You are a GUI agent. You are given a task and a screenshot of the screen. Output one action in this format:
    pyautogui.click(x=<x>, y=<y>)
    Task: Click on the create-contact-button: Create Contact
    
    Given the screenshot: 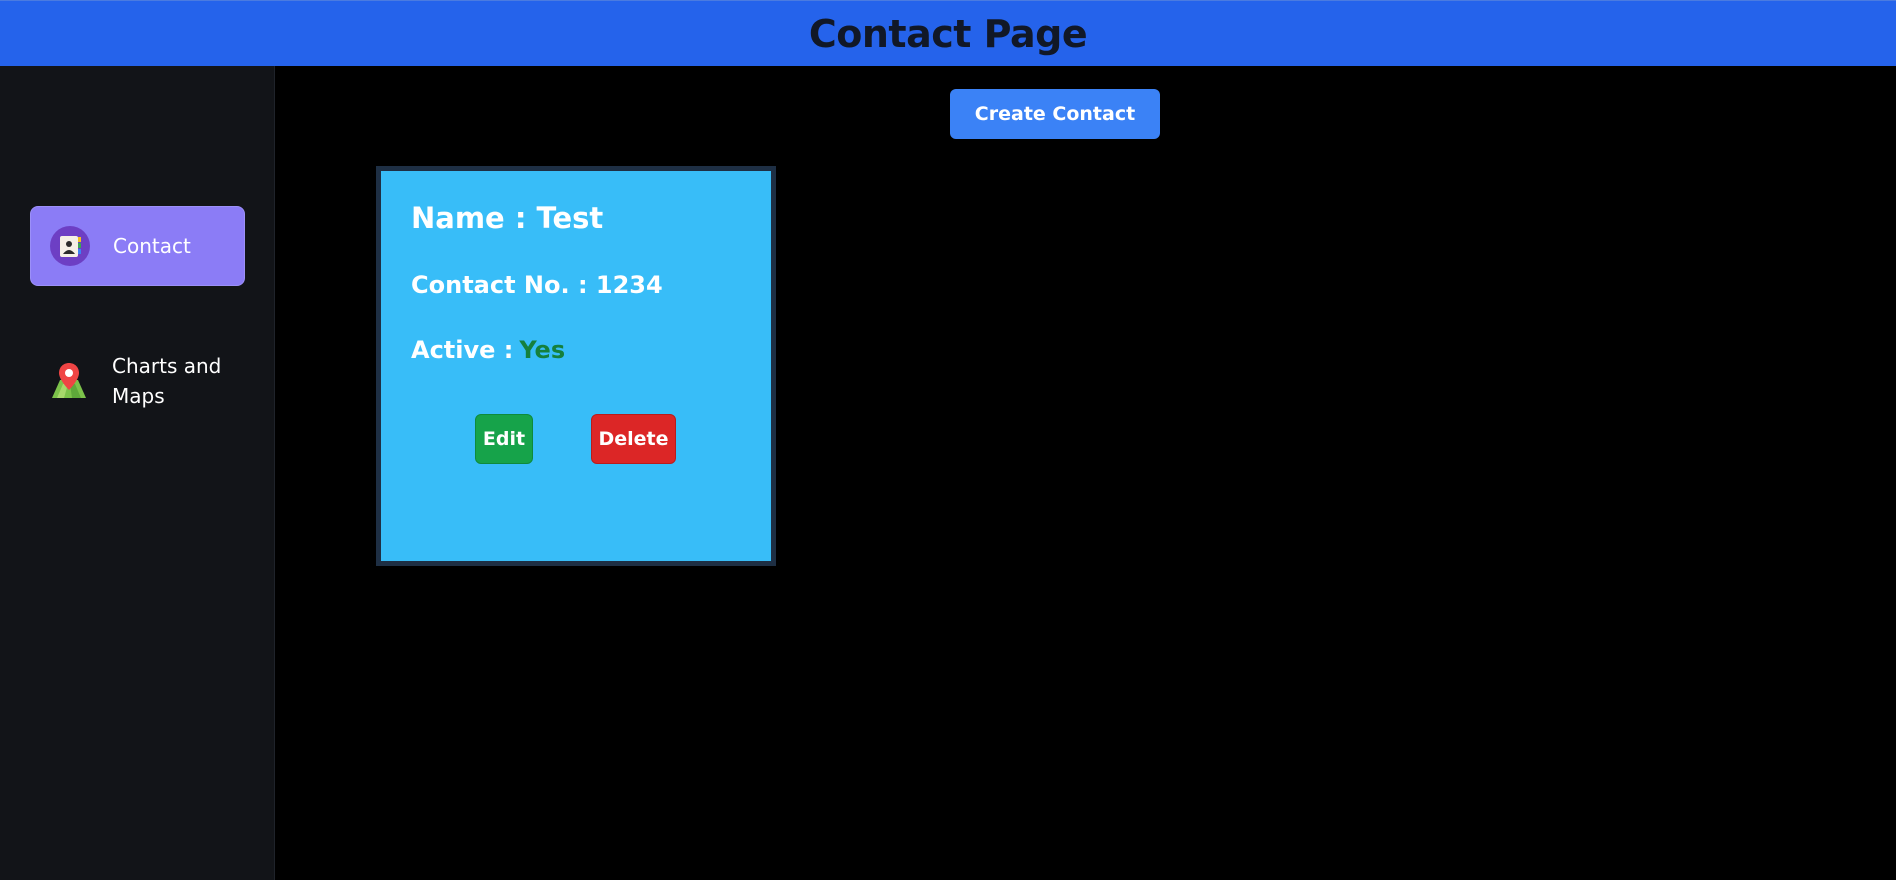 What is the action you would take?
    pyautogui.click(x=1055, y=114)
    